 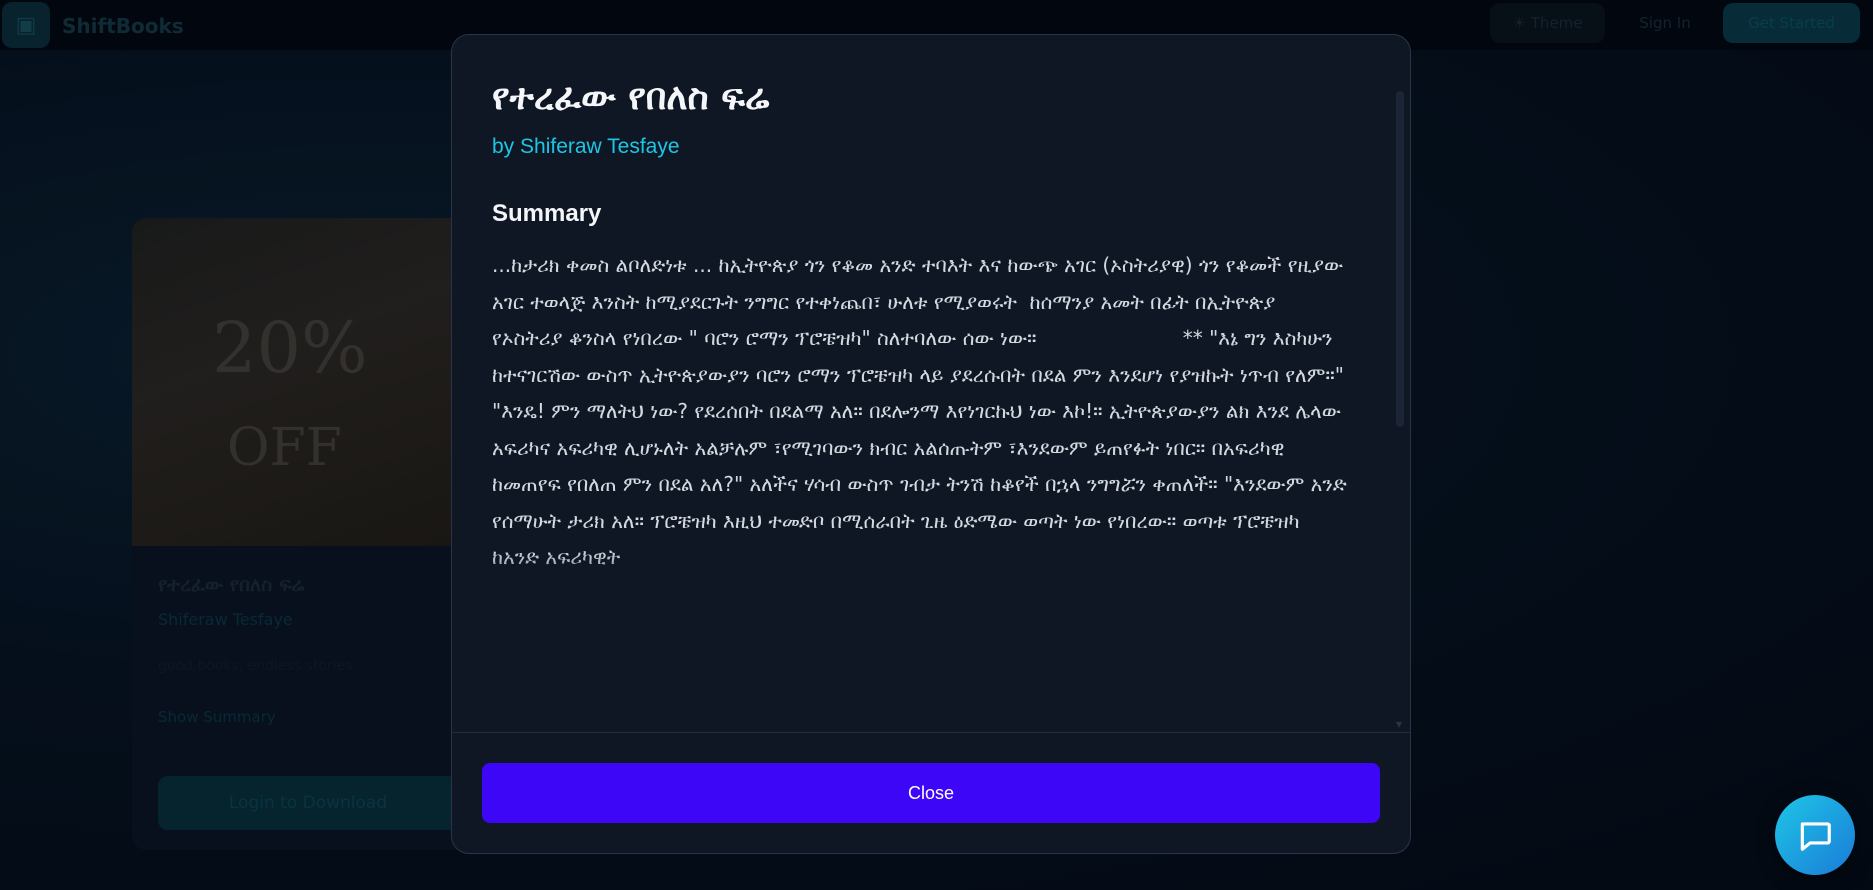 What do you see at coordinates (1400, 259) in the screenshot?
I see `modal-scrollbar` at bounding box center [1400, 259].